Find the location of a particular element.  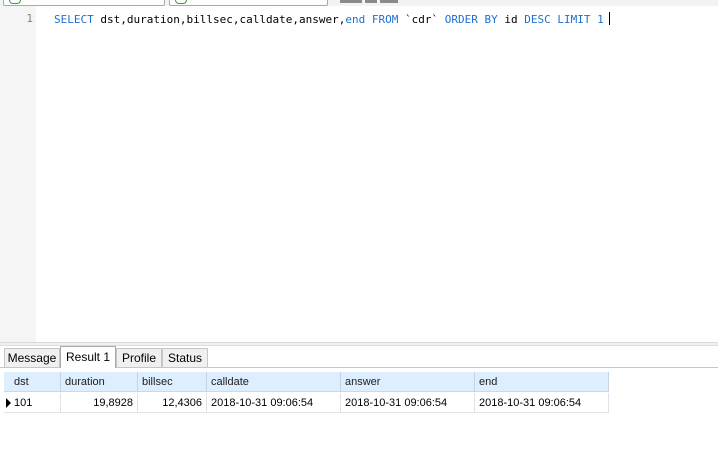

tab-profile: Profile is located at coordinates (139, 357).